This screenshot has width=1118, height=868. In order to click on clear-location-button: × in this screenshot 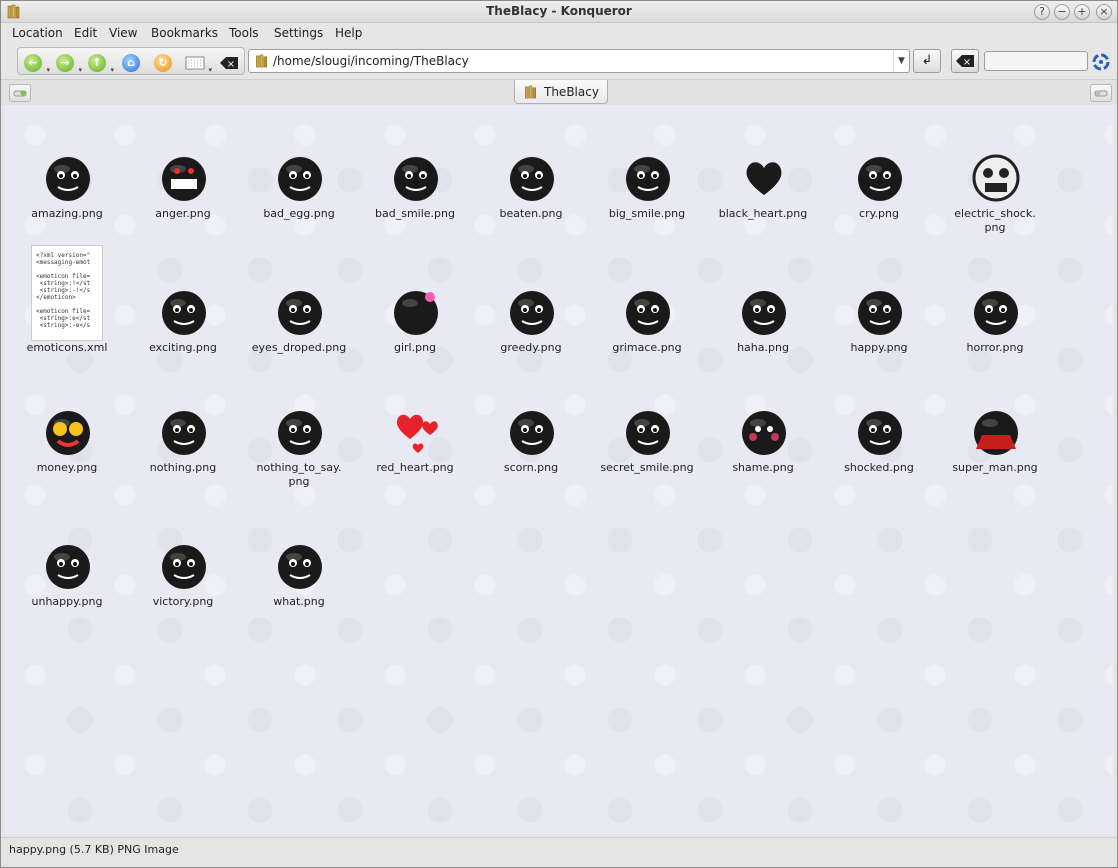, I will do `click(229, 63)`.